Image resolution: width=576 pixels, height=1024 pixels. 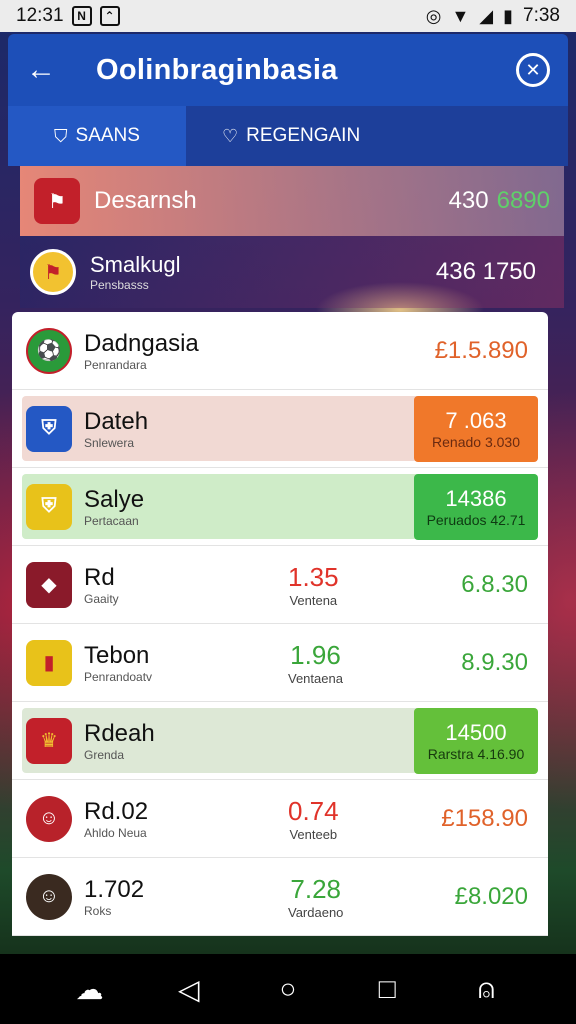 I want to click on list-item: ☺ 1.702 Roks 7.28 Vardaeno £8.020, so click(x=280, y=897).